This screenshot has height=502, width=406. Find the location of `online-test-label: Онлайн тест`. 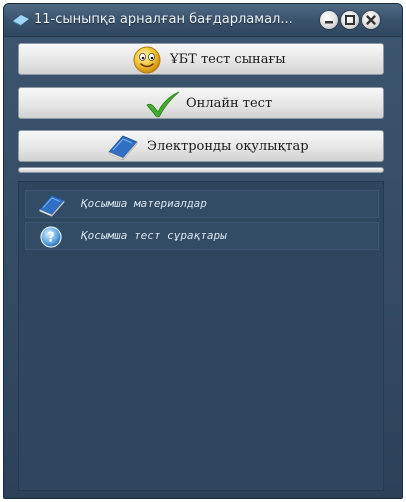

online-test-label: Онлайн тест is located at coordinates (229, 103).